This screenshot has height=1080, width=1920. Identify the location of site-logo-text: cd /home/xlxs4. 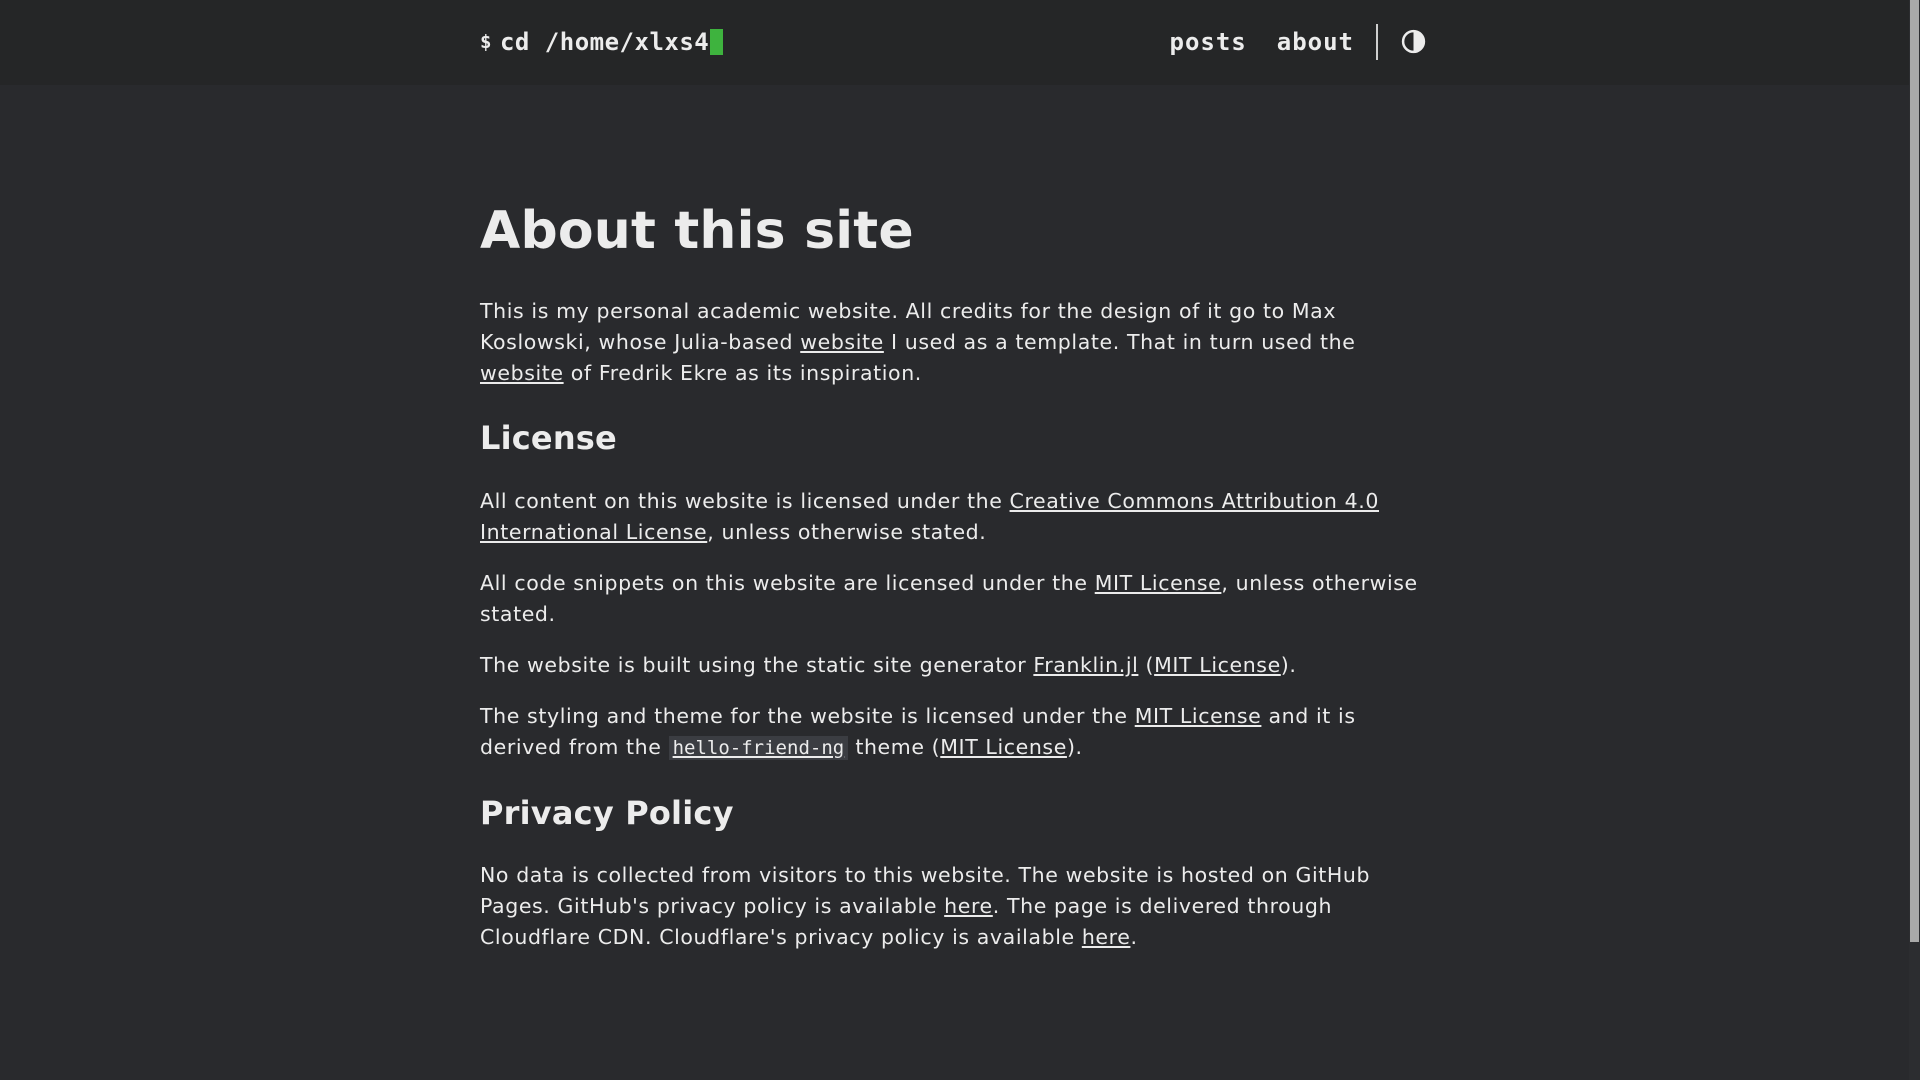
(604, 42).